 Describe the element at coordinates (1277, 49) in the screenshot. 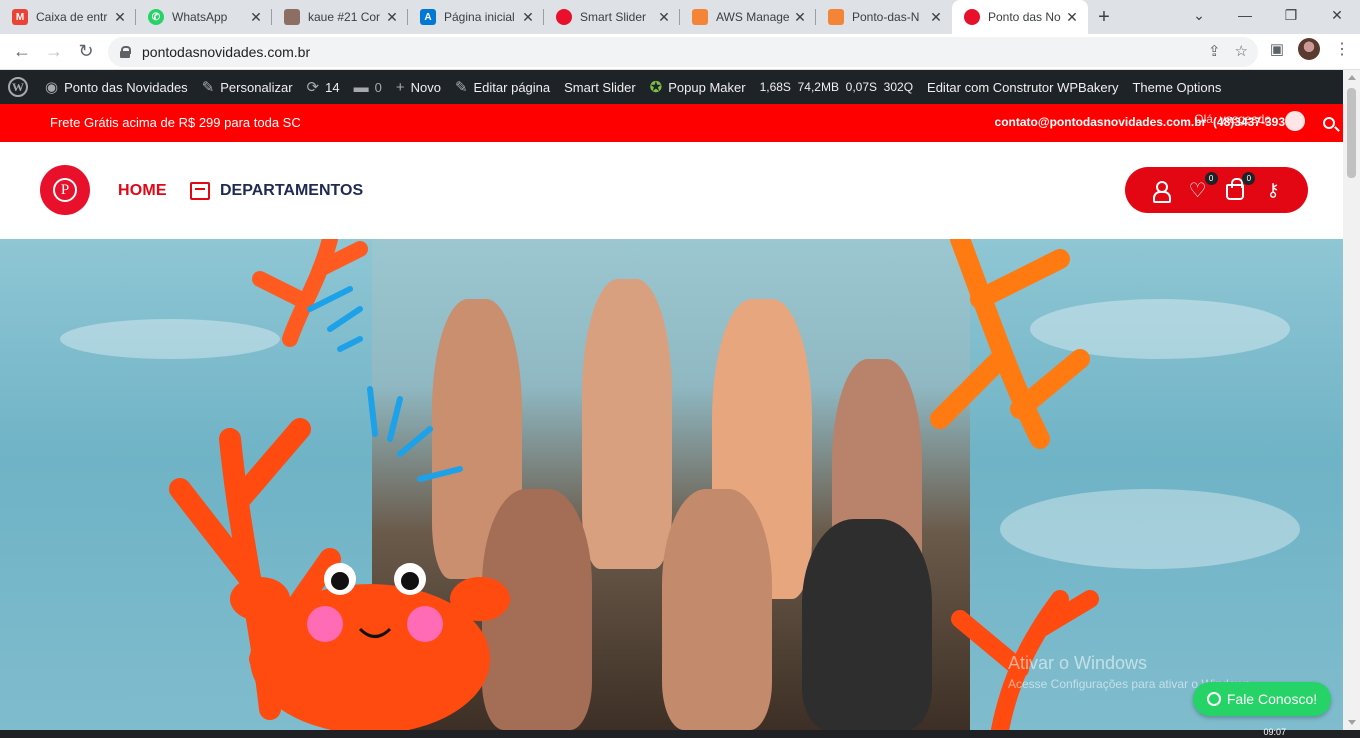

I see `side-panel-icon: ▣` at that location.